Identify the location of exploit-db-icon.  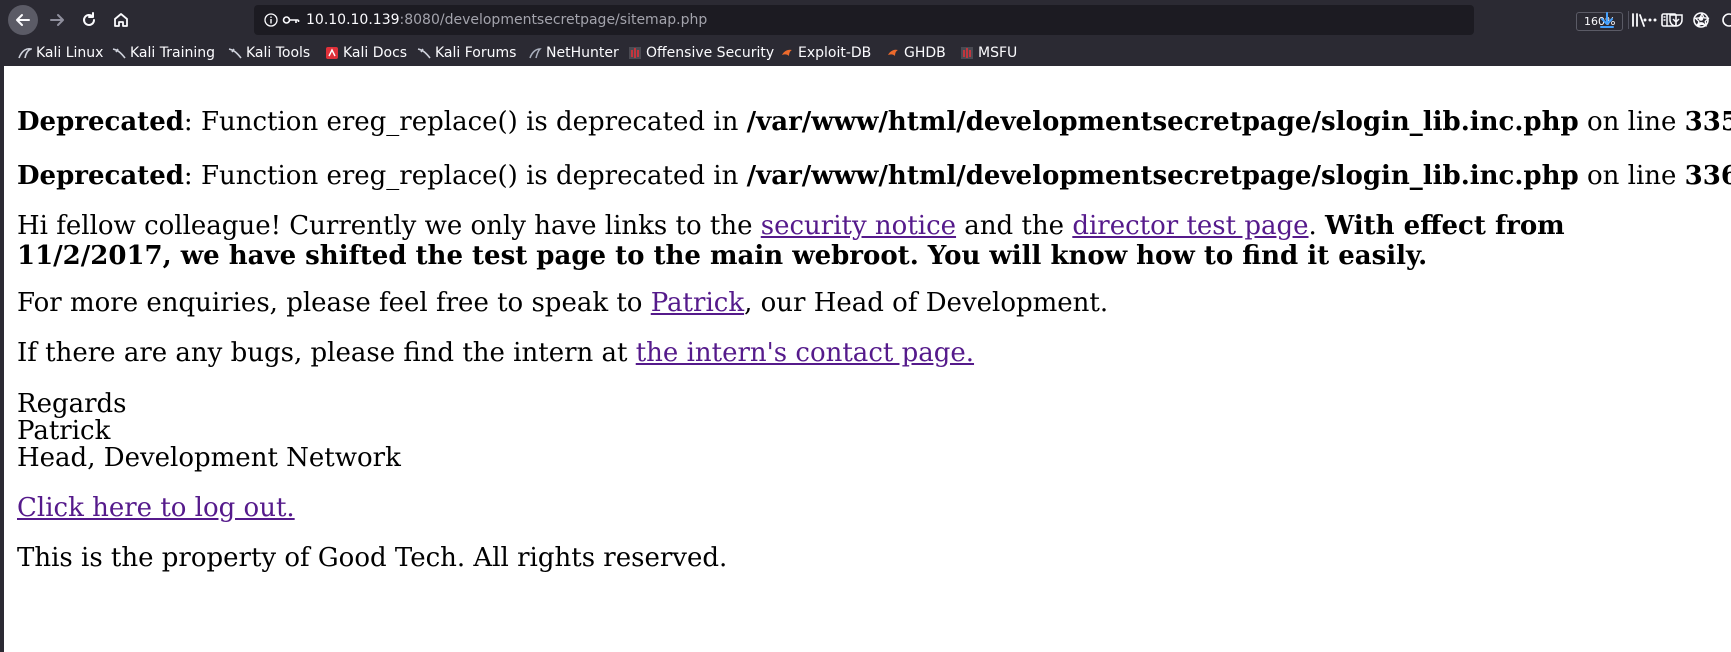
(787, 53).